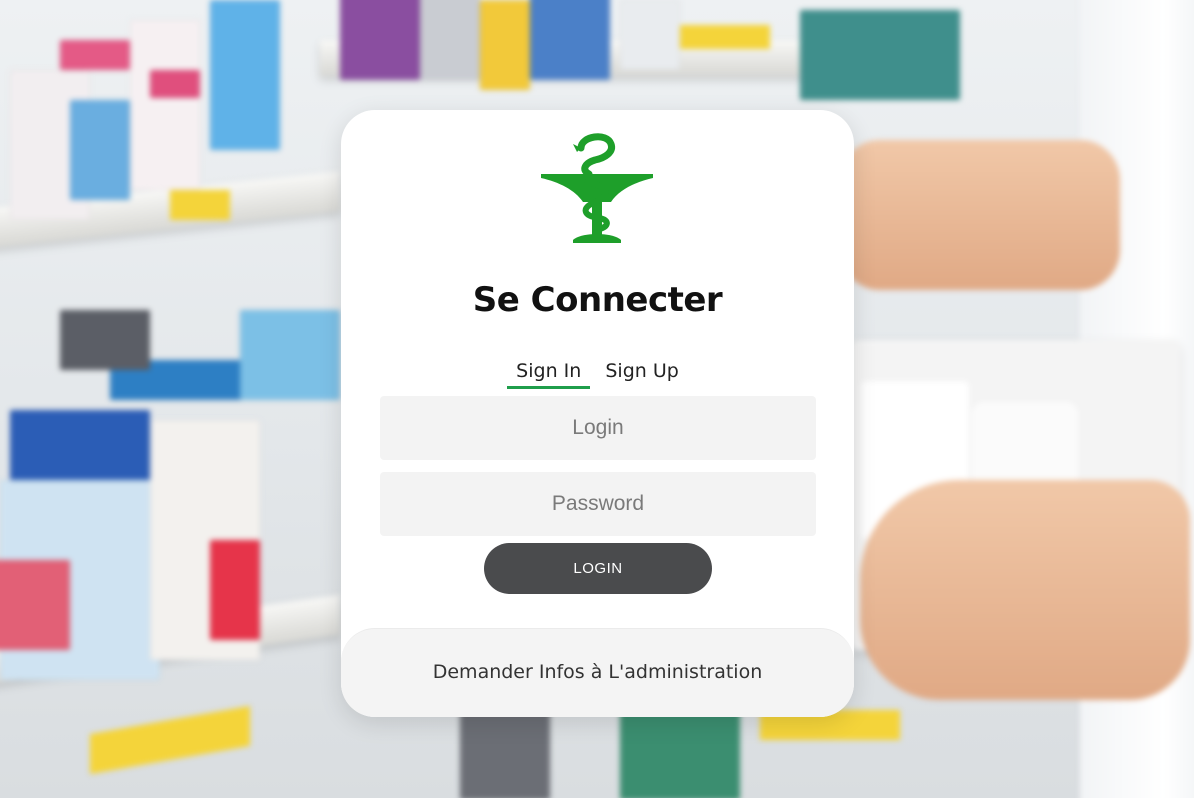 The height and width of the screenshot is (798, 1194). What do you see at coordinates (597, 300) in the screenshot?
I see `page-title: Se Connecter` at bounding box center [597, 300].